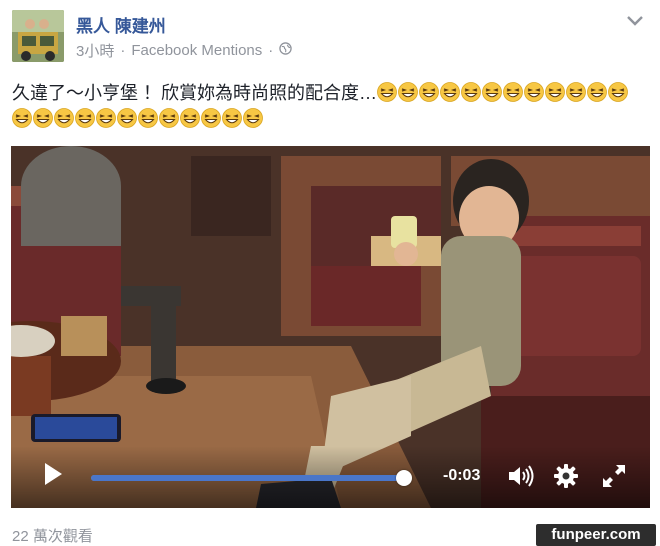 This screenshot has width=660, height=546. Describe the element at coordinates (521, 476) in the screenshot. I see `volume-icon` at that location.